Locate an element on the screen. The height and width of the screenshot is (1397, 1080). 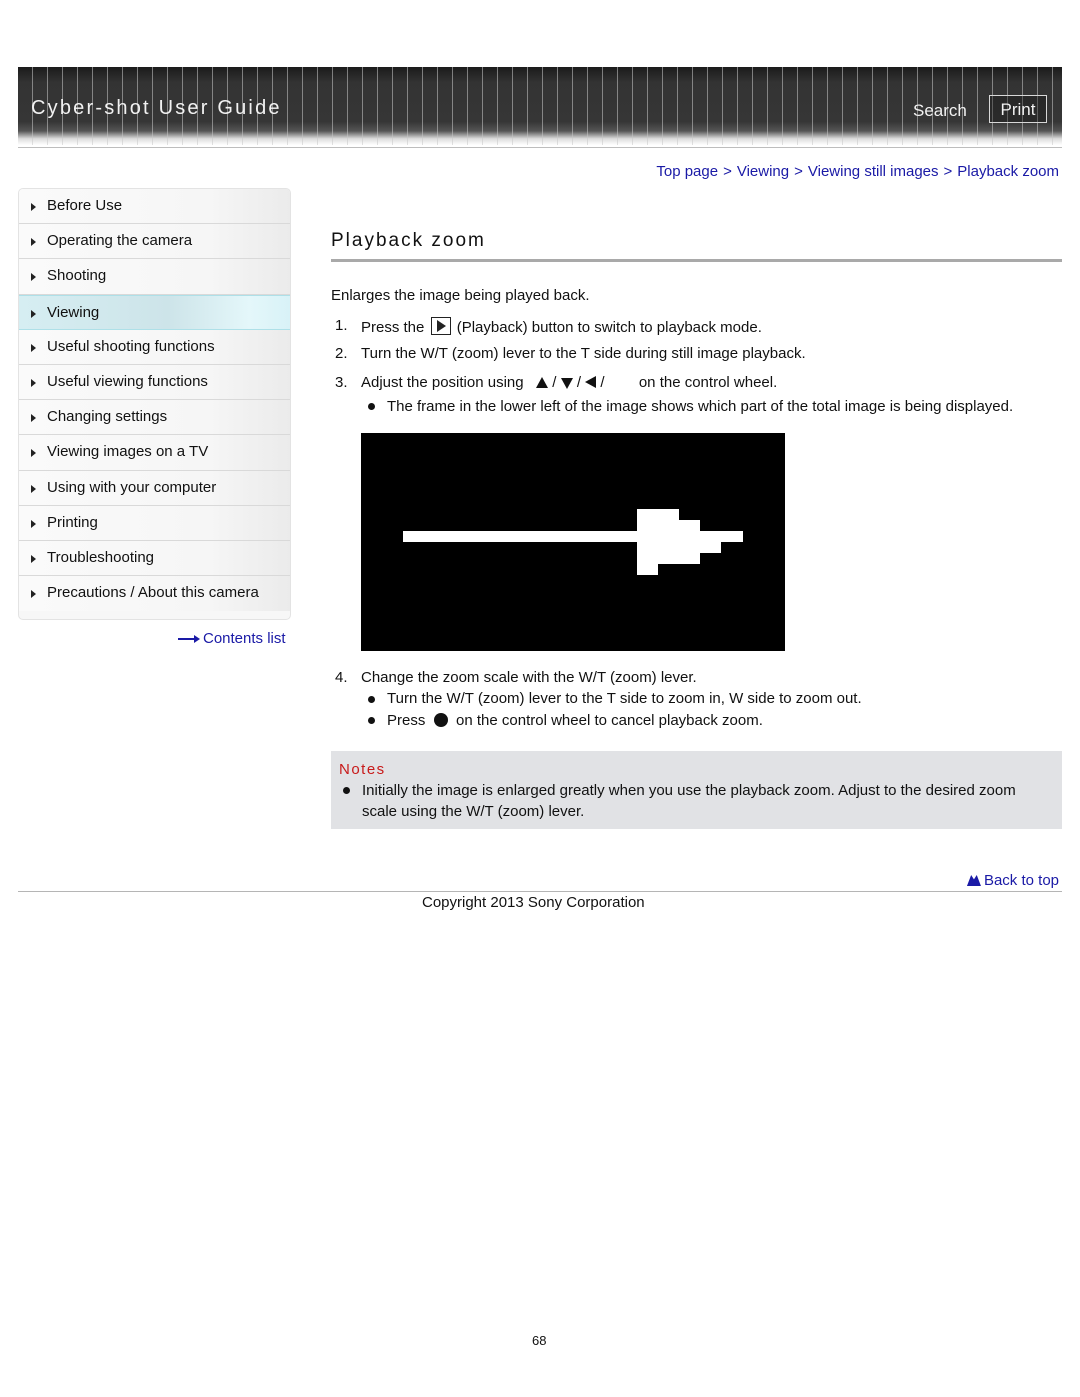
sidebar-item-shooting: Shooting is located at coordinates (154, 277).